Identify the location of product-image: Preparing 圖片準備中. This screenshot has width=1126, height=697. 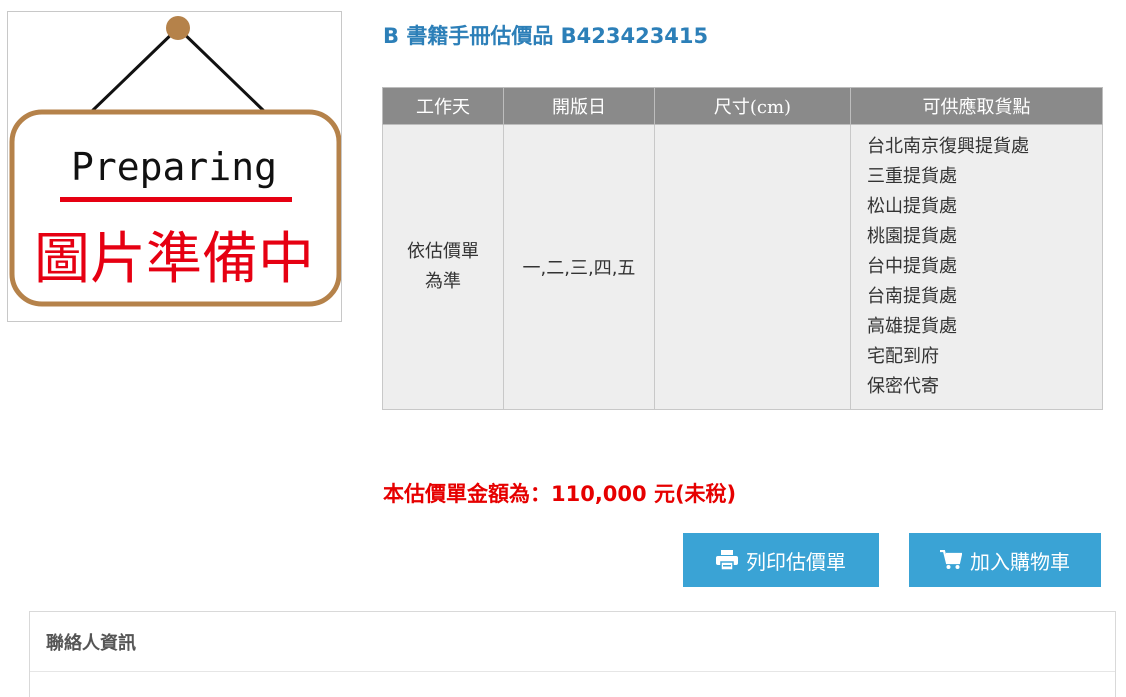
(174, 166).